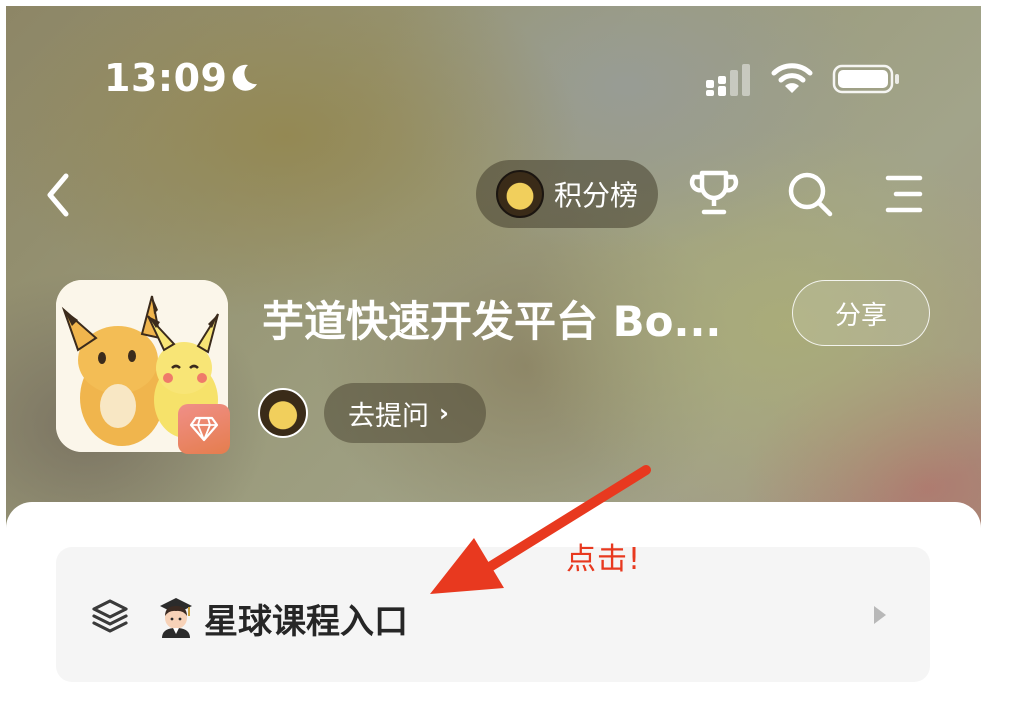 The height and width of the screenshot is (710, 1020). I want to click on annotation-text: 点击!, so click(604, 559).